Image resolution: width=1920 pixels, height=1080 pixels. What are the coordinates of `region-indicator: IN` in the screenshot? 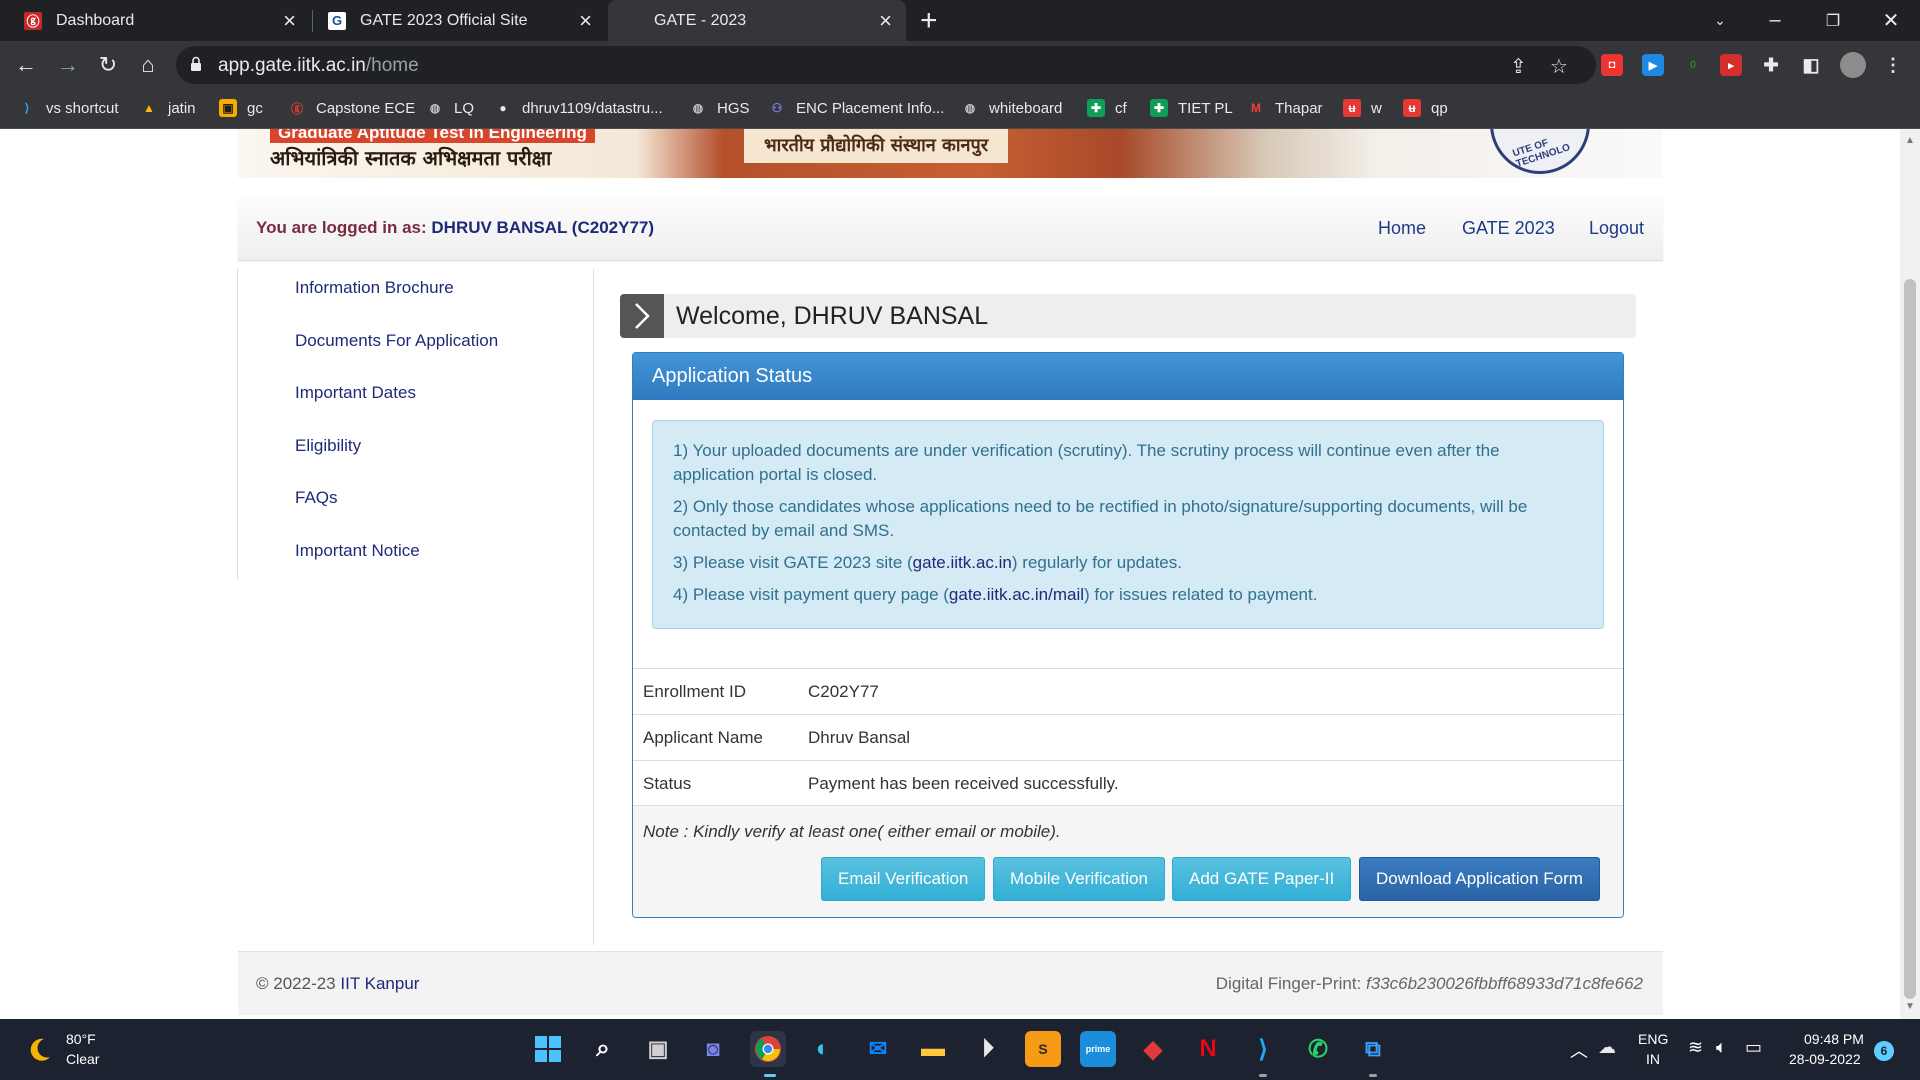 It's located at (1653, 1059).